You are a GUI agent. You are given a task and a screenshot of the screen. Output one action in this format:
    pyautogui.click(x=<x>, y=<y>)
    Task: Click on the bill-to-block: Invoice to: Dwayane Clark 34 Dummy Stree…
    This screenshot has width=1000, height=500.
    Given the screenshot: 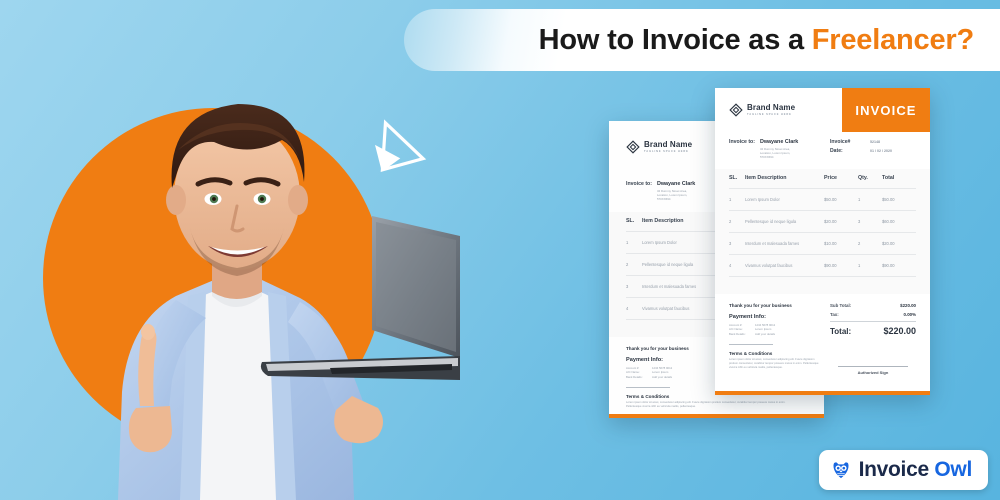 What is the action you would take?
    pyautogui.click(x=822, y=150)
    